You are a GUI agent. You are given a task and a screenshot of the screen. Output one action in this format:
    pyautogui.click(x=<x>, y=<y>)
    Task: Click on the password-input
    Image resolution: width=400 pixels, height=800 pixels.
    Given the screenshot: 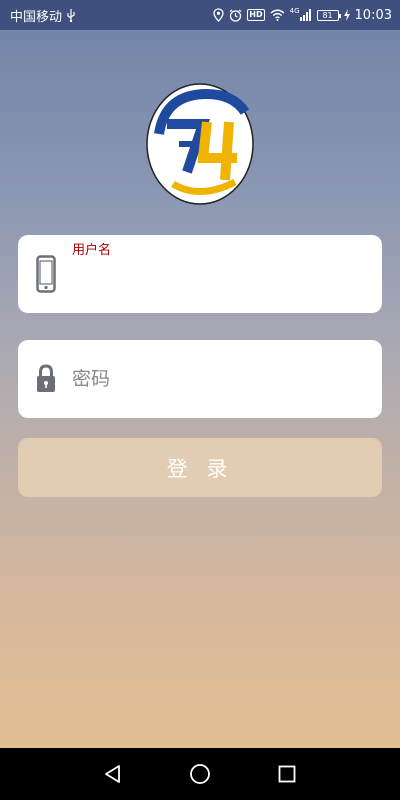 What is the action you would take?
    pyautogui.click(x=222, y=379)
    